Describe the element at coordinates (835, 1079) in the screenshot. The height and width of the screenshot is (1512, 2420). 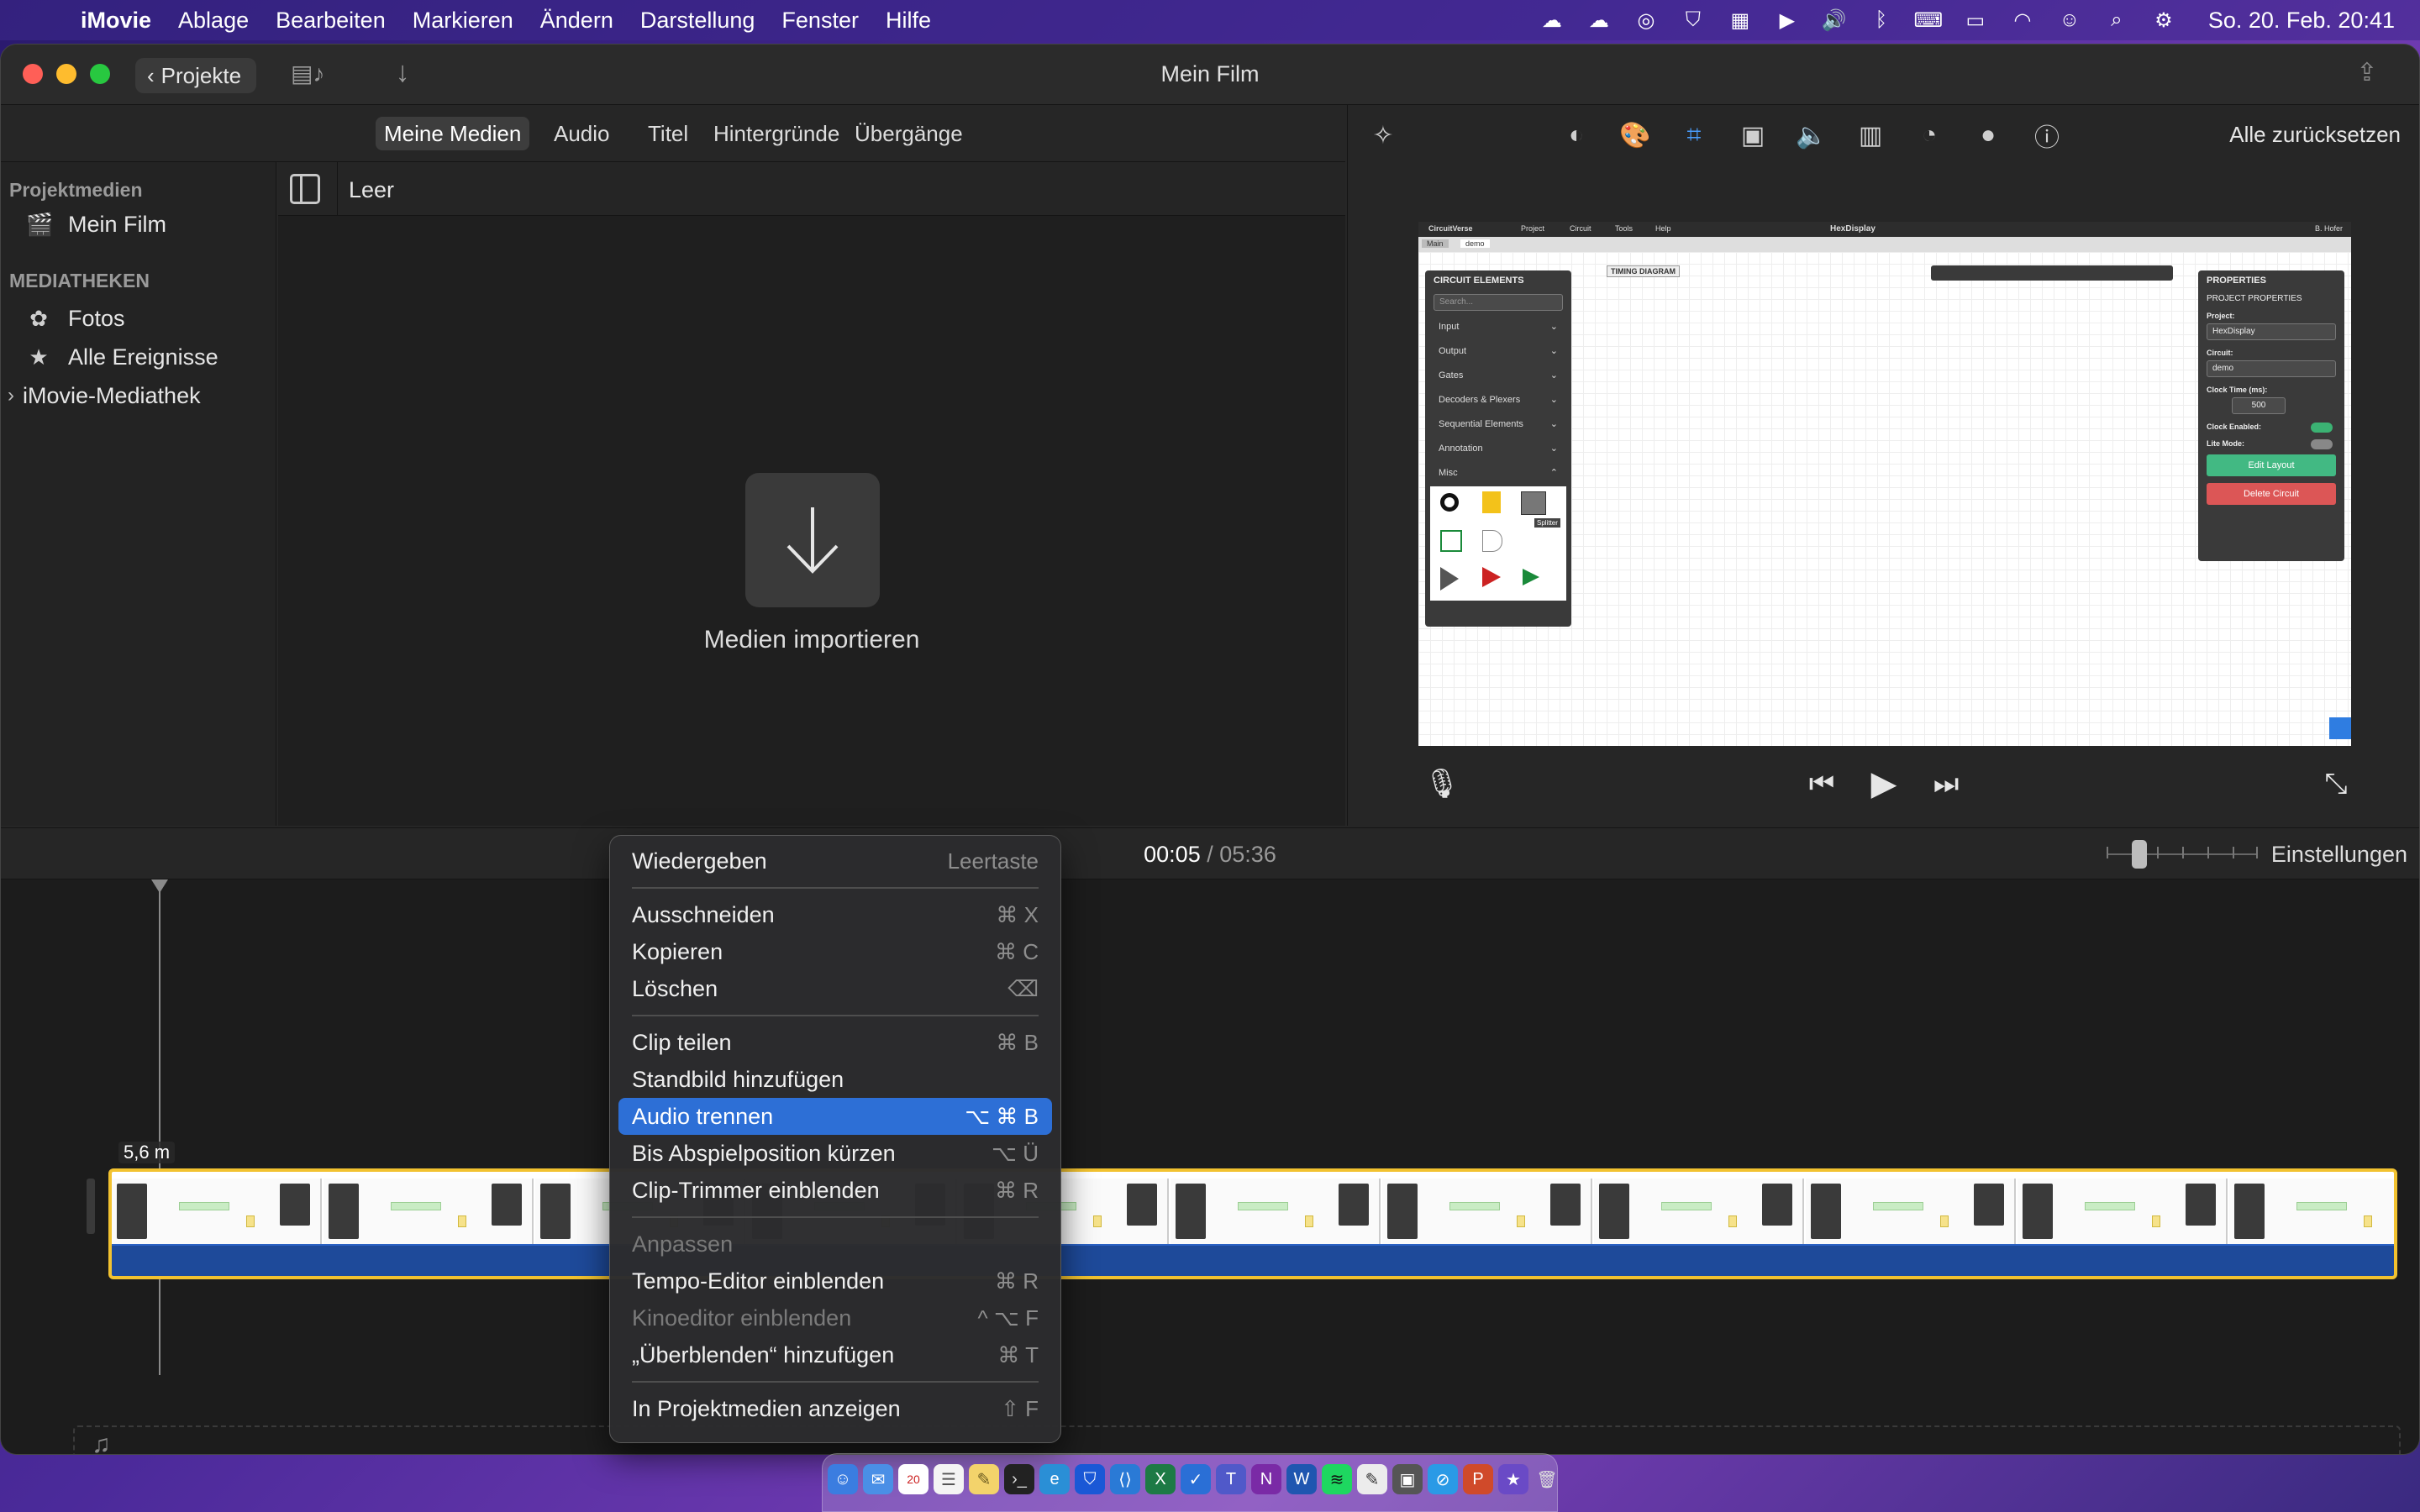
I see `menu-item-standbild-hinzufügen: Standbild hinzufügen` at that location.